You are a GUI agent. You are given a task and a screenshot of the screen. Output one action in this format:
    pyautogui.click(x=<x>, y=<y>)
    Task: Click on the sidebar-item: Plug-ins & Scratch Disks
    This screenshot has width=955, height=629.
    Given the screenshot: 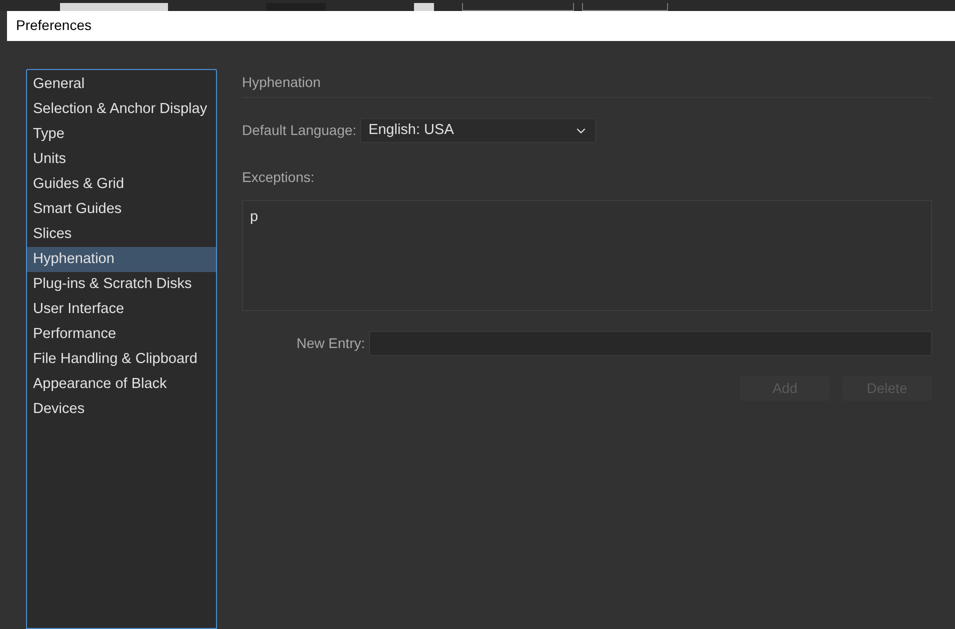 What is the action you would take?
    pyautogui.click(x=121, y=284)
    